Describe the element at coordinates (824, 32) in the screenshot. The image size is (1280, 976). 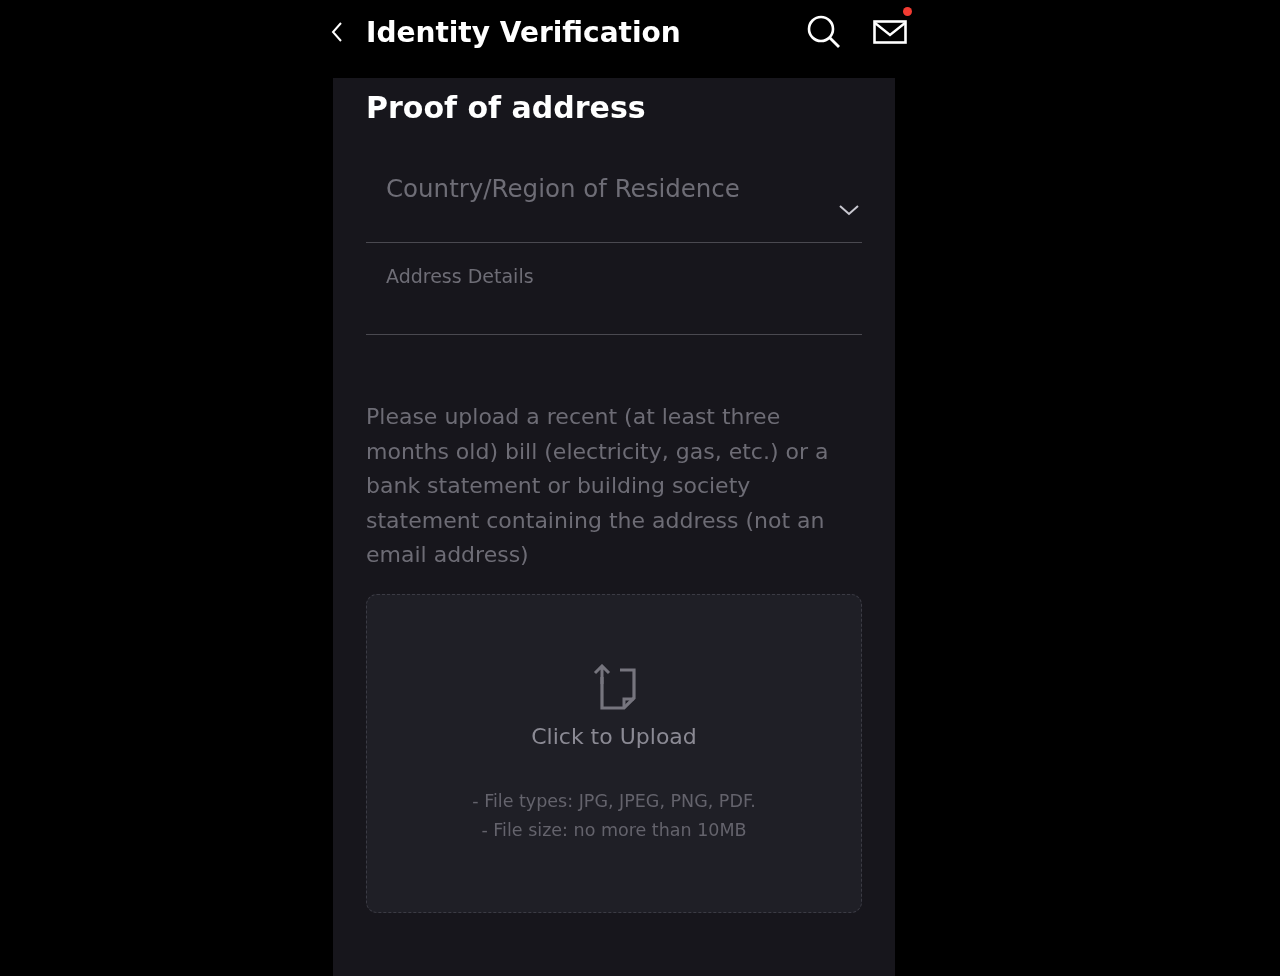
I see `search-icon` at that location.